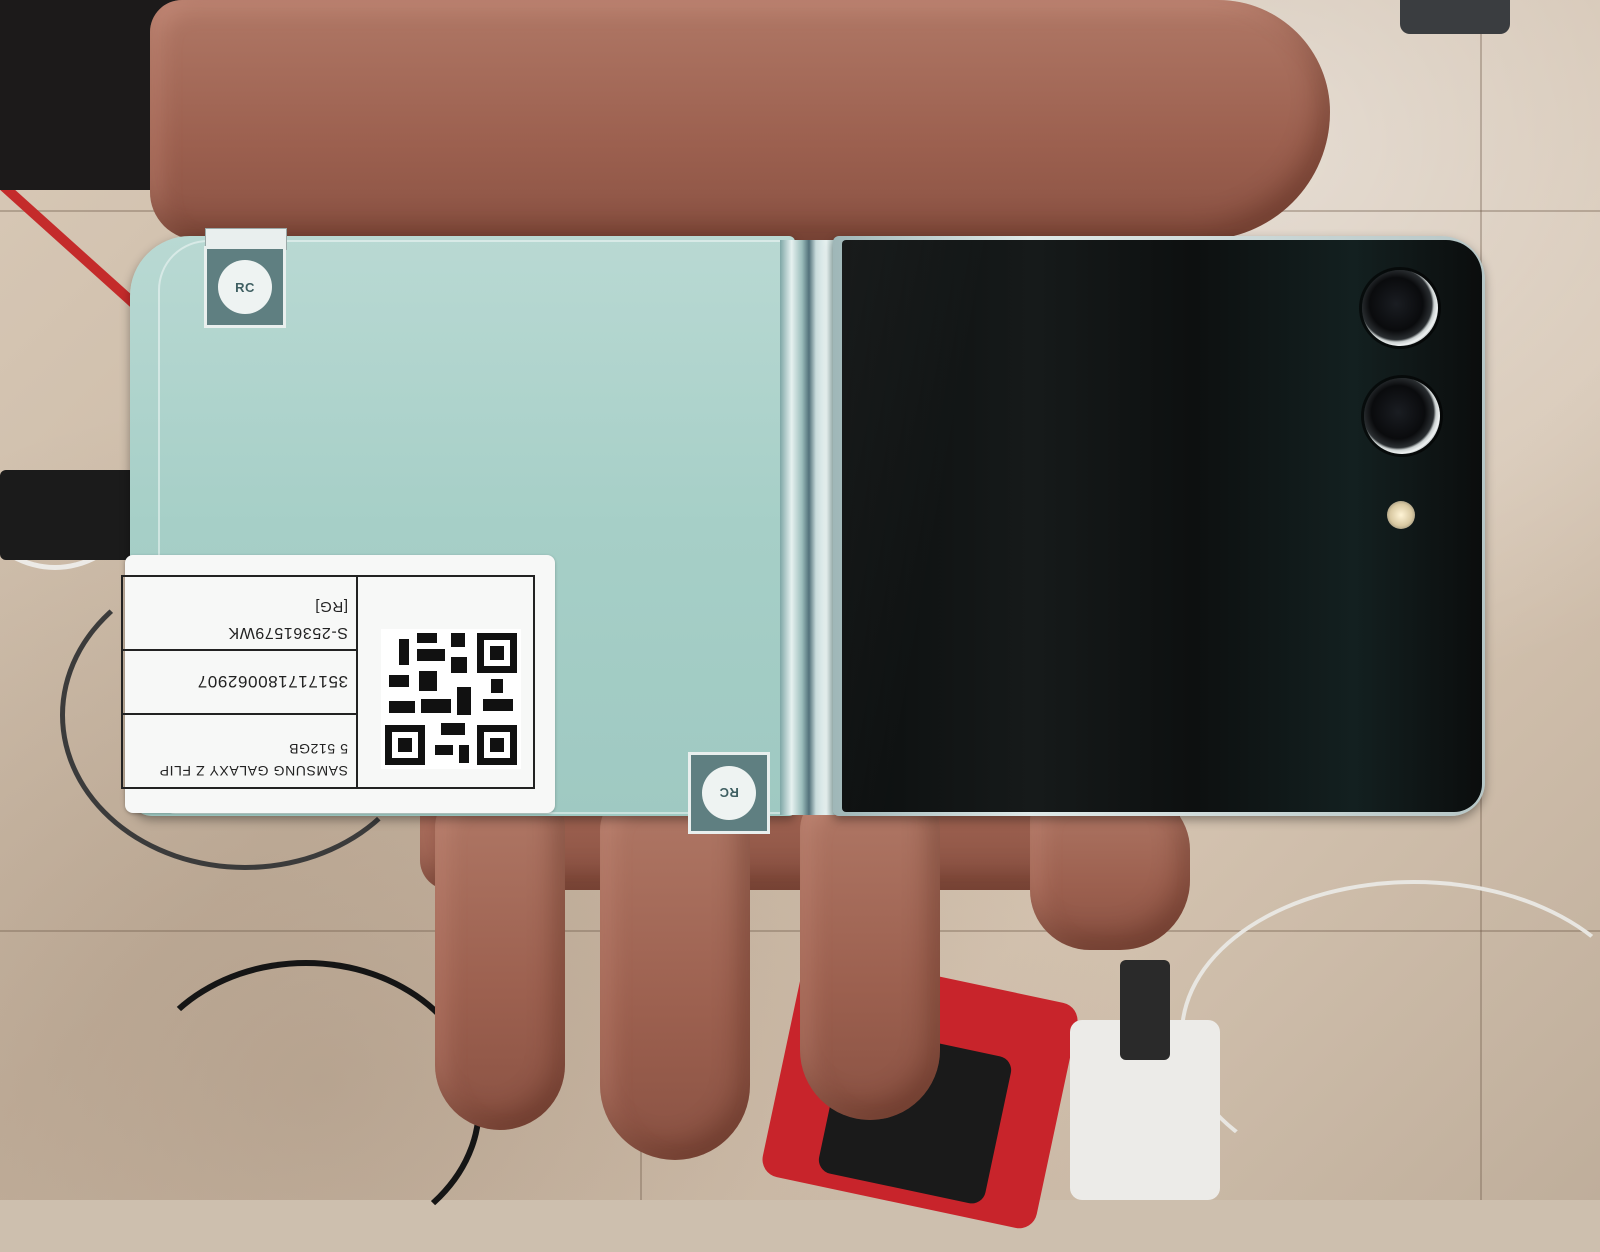 The width and height of the screenshot is (1600, 1252). What do you see at coordinates (675, 975) in the screenshot?
I see `finger-middle` at bounding box center [675, 975].